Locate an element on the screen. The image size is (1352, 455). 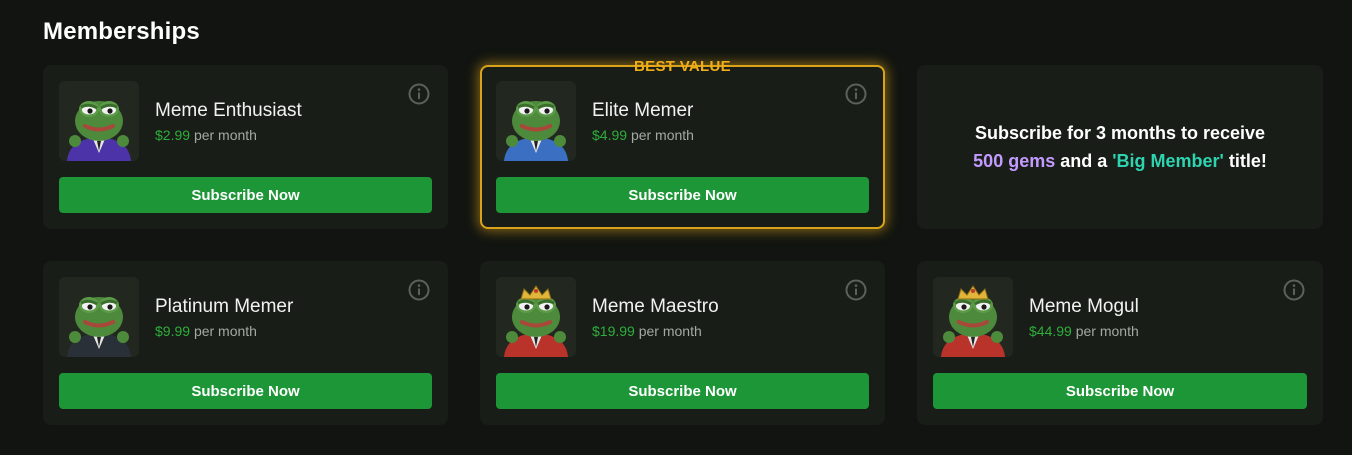
membership-price: $2.99 is located at coordinates (173, 135).